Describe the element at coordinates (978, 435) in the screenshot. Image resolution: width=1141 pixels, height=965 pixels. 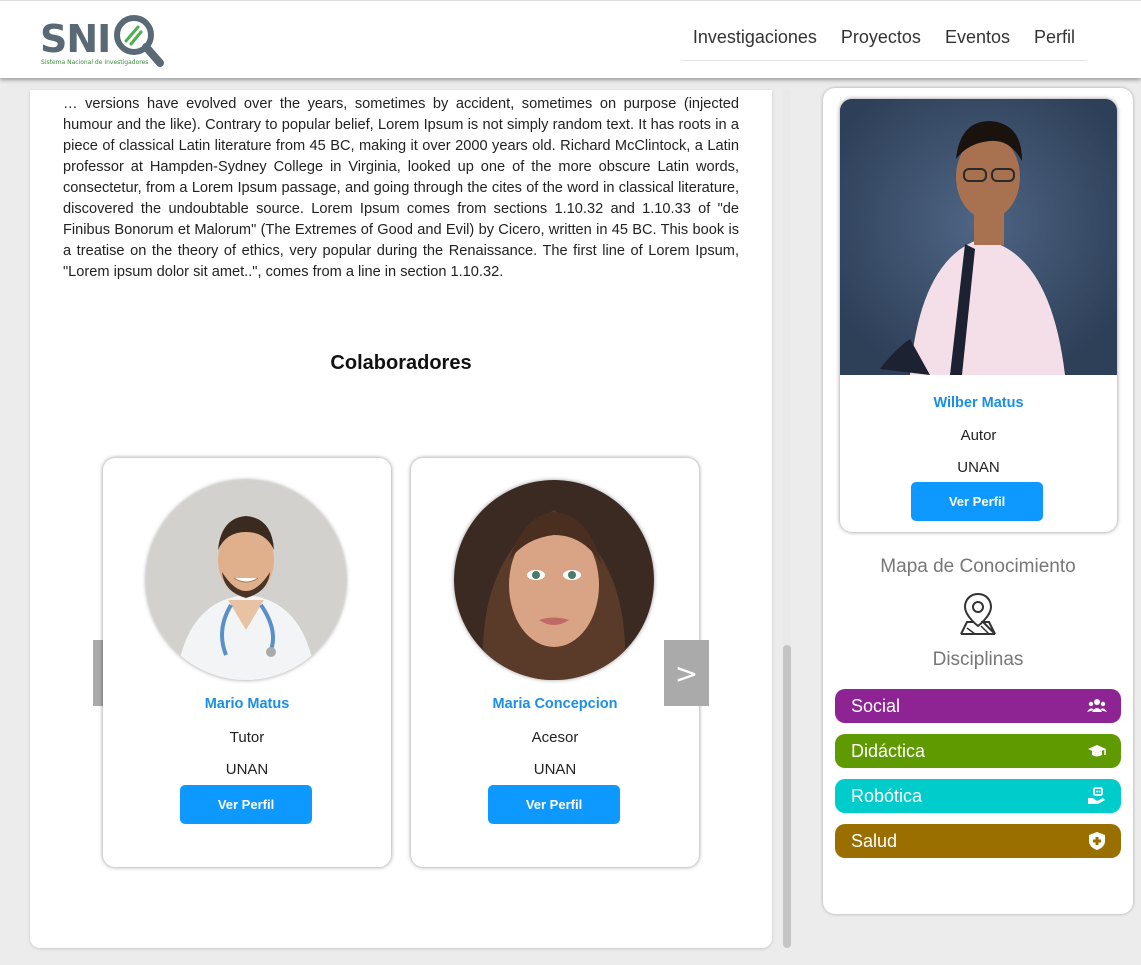
I see `author-role: Autor` at that location.